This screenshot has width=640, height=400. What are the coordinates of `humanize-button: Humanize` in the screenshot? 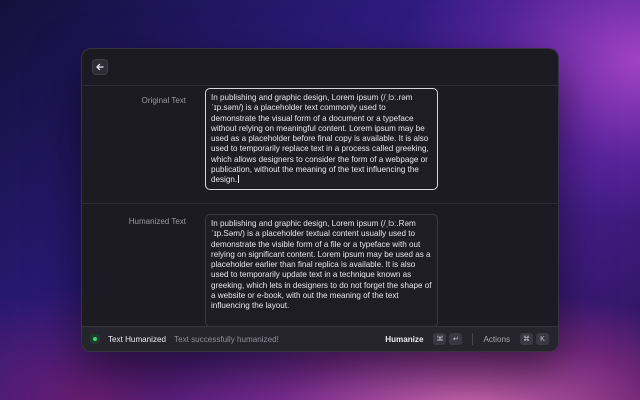 It's located at (404, 339).